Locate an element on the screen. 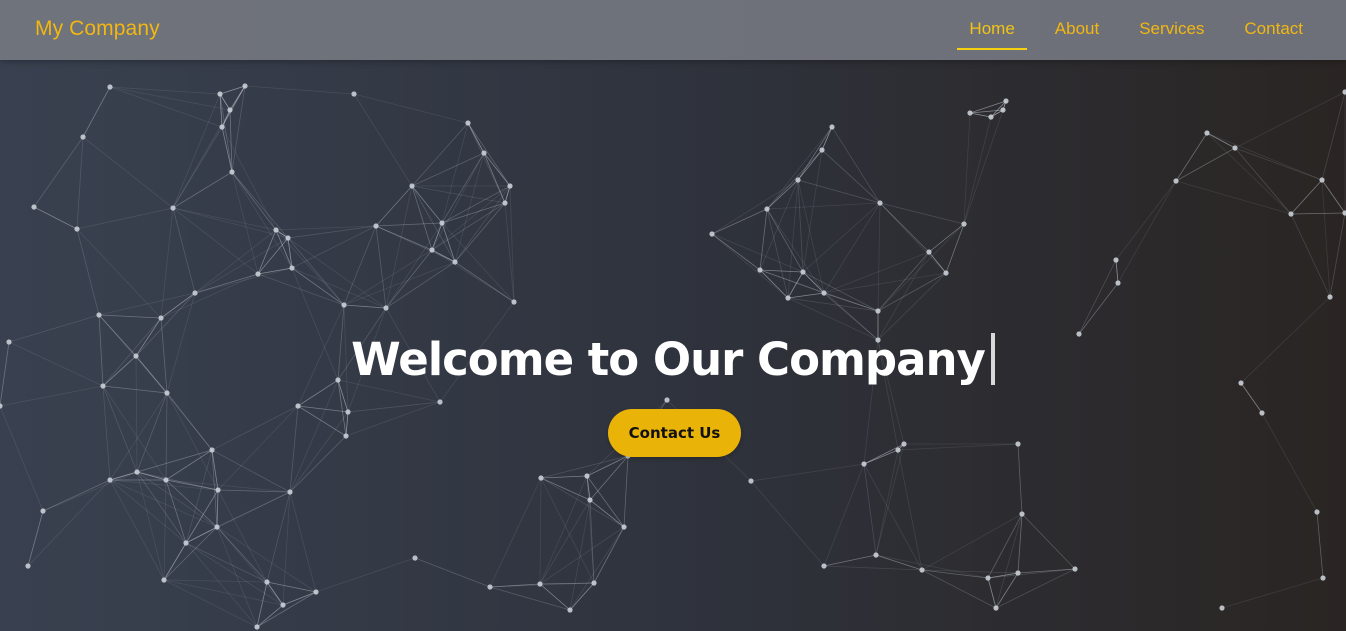  typing-cursor is located at coordinates (992, 359).